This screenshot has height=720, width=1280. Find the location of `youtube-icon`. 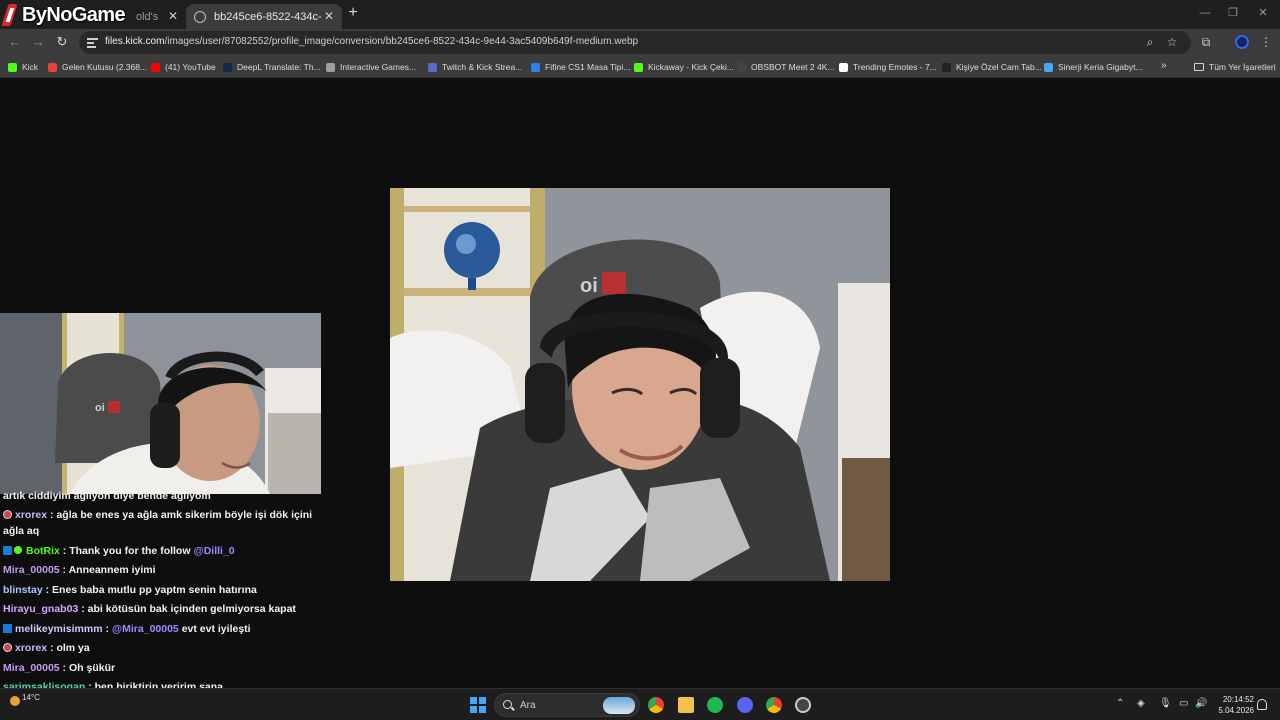

youtube-icon is located at coordinates (155, 67).